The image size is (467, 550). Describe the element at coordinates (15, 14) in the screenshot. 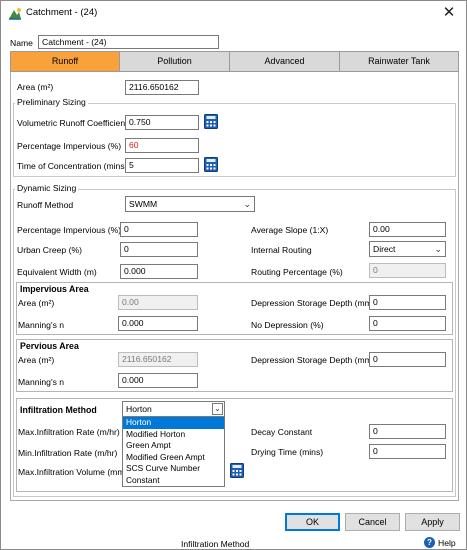

I see `app-icon` at that location.